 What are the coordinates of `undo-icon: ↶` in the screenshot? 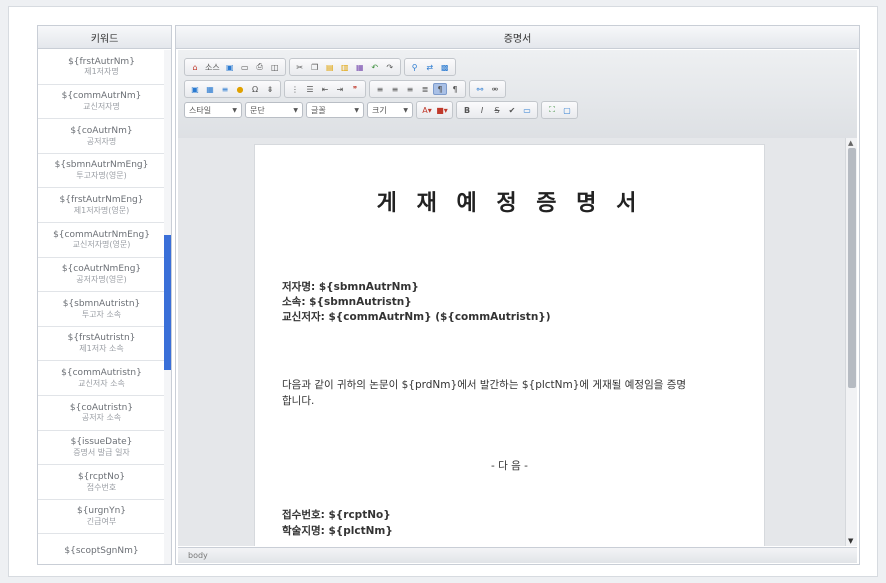 It's located at (375, 67).